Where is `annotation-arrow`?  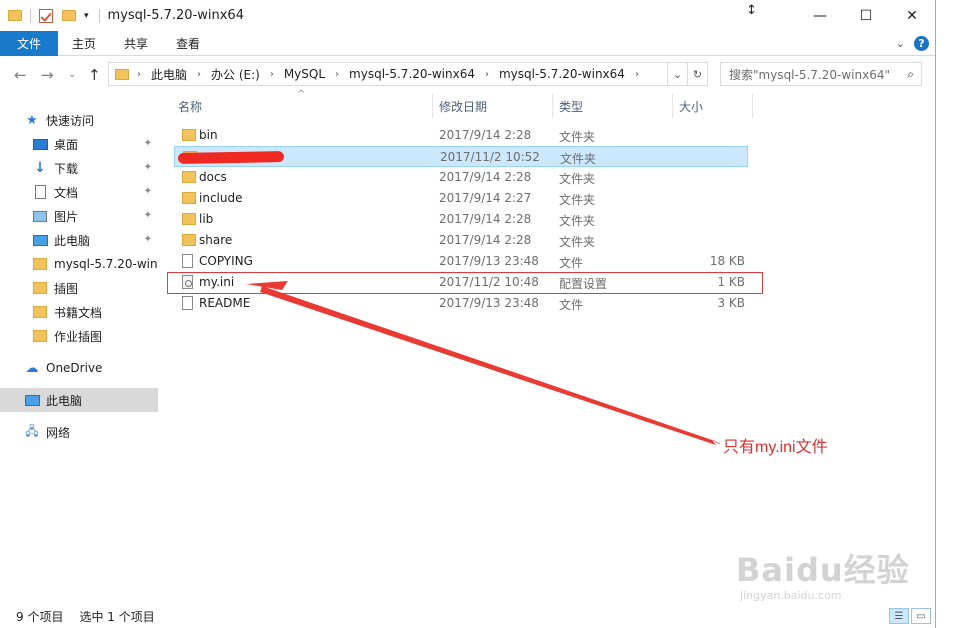 annotation-arrow is located at coordinates (483, 363).